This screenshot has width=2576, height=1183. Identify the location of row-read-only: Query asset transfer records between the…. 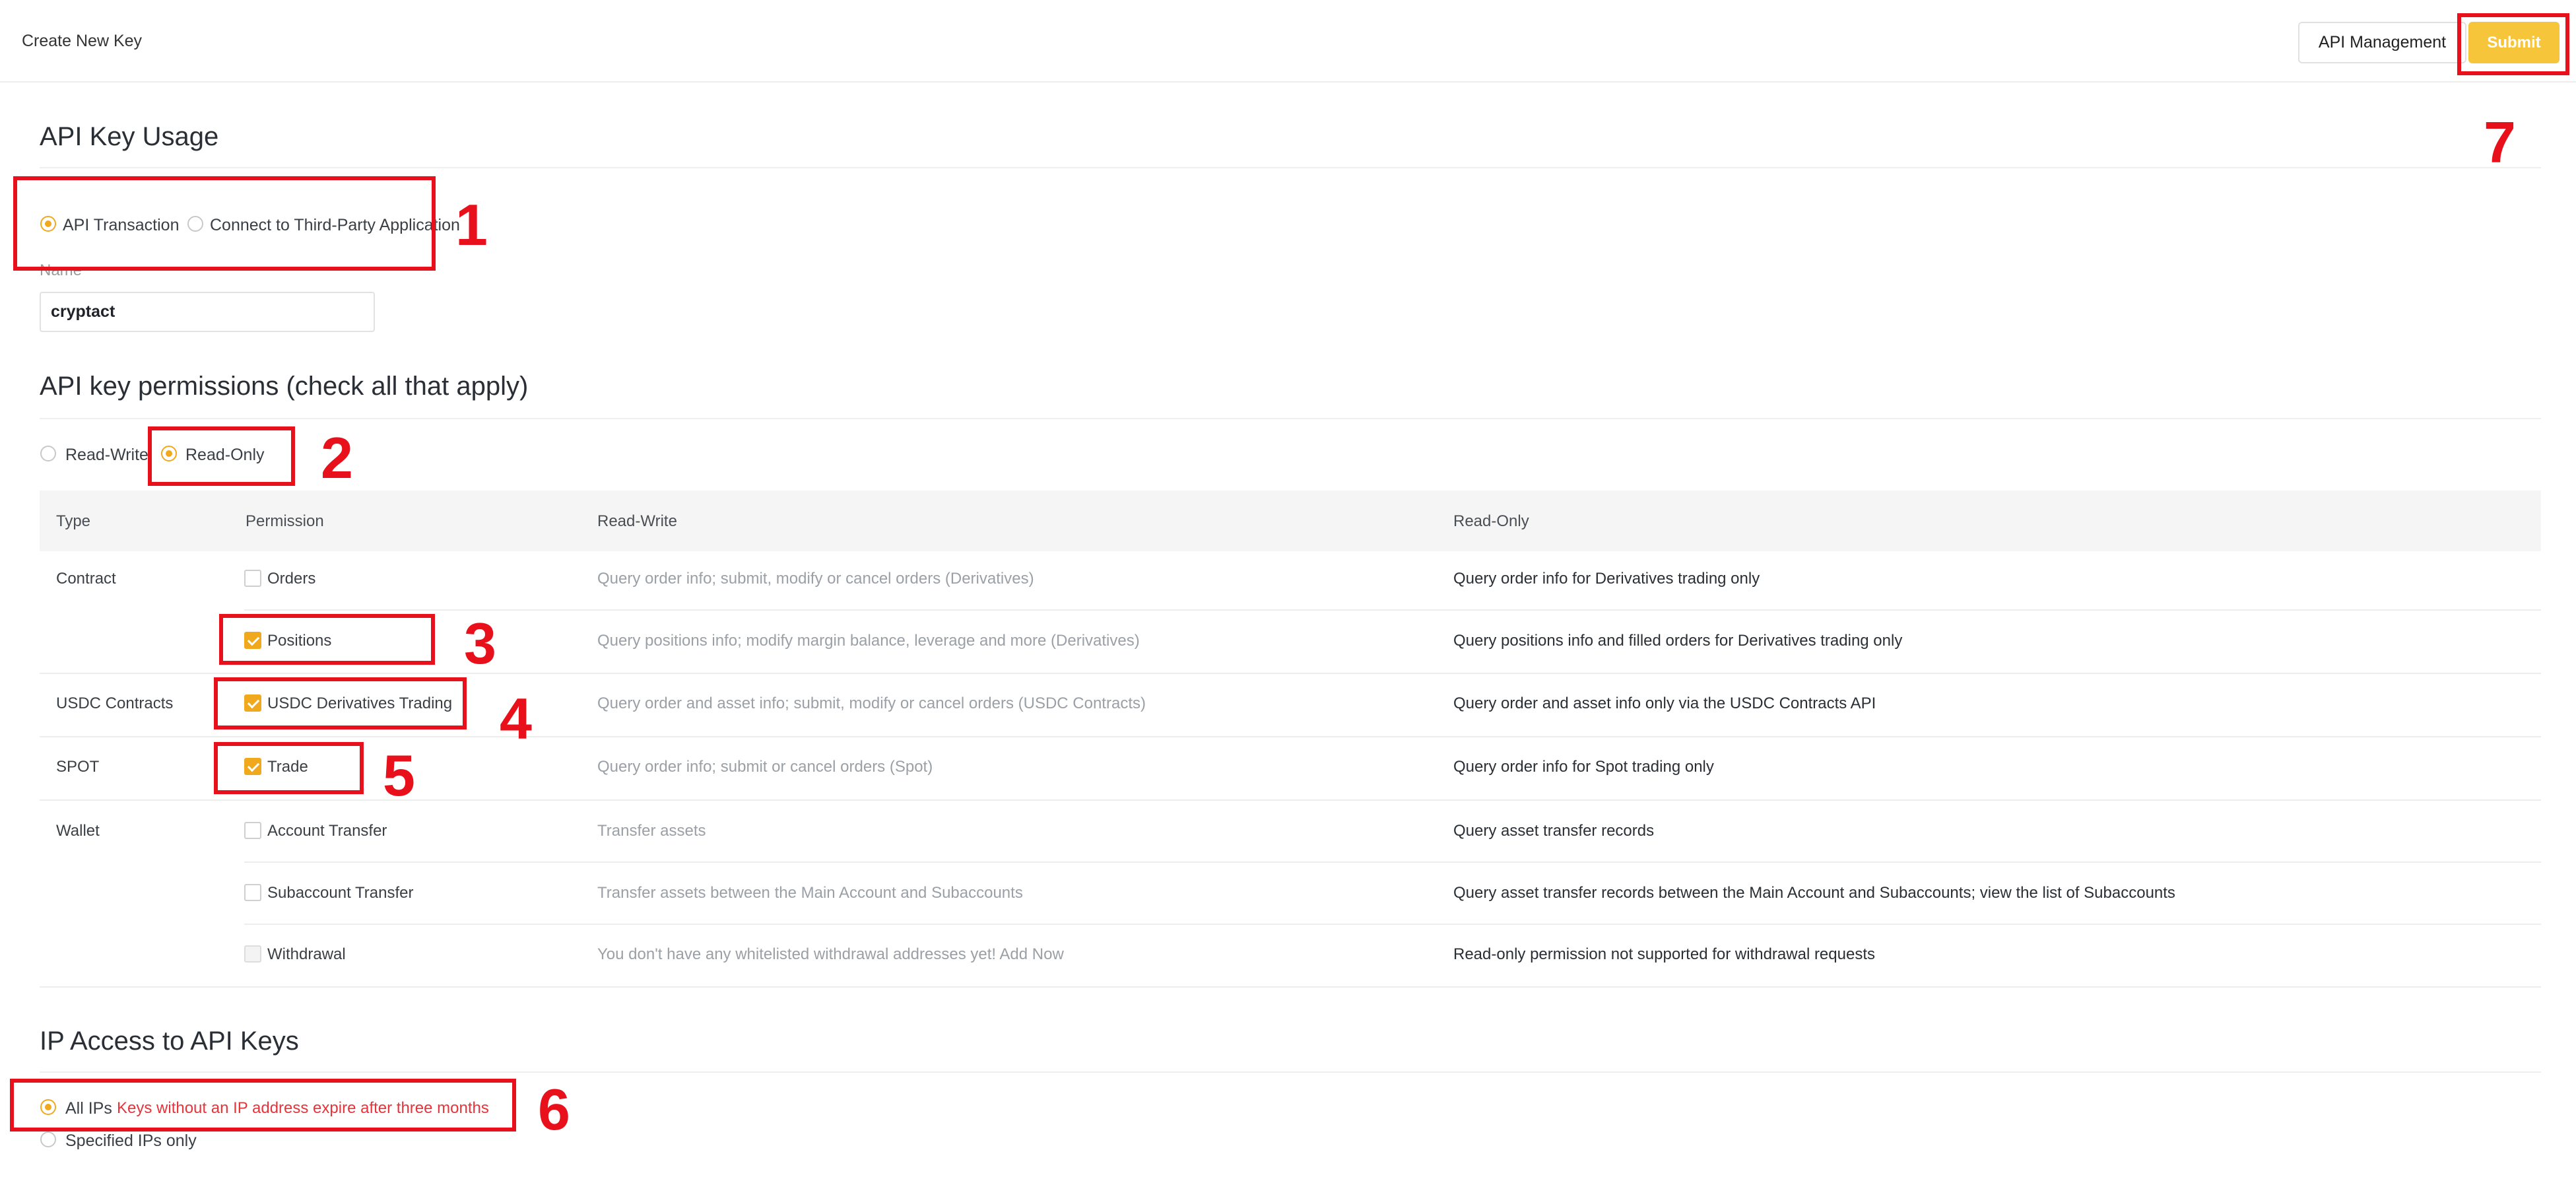
(1814, 893).